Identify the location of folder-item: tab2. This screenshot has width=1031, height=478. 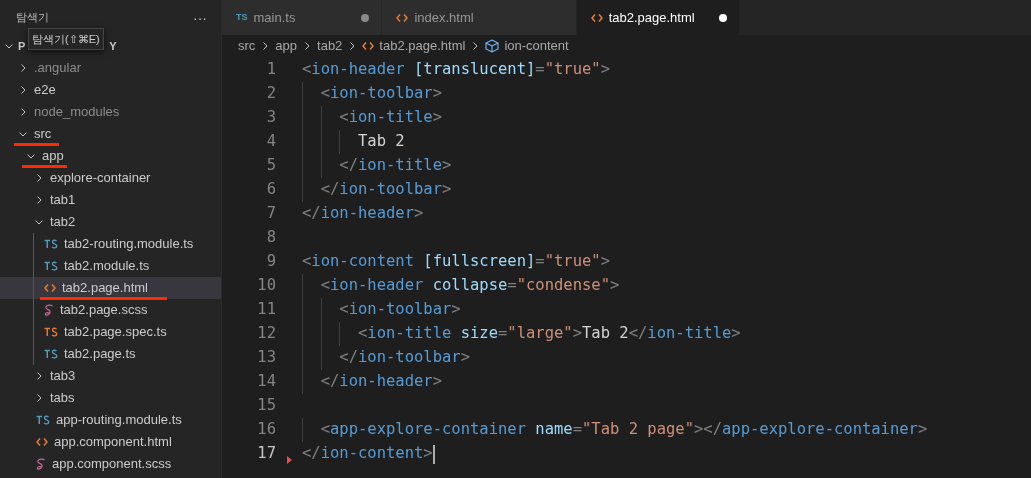
(110, 222).